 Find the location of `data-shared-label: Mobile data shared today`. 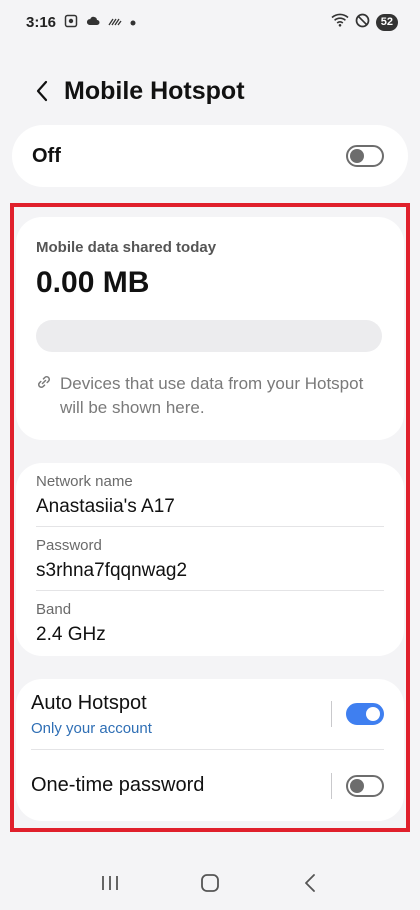

data-shared-label: Mobile data shared today is located at coordinates (126, 247).